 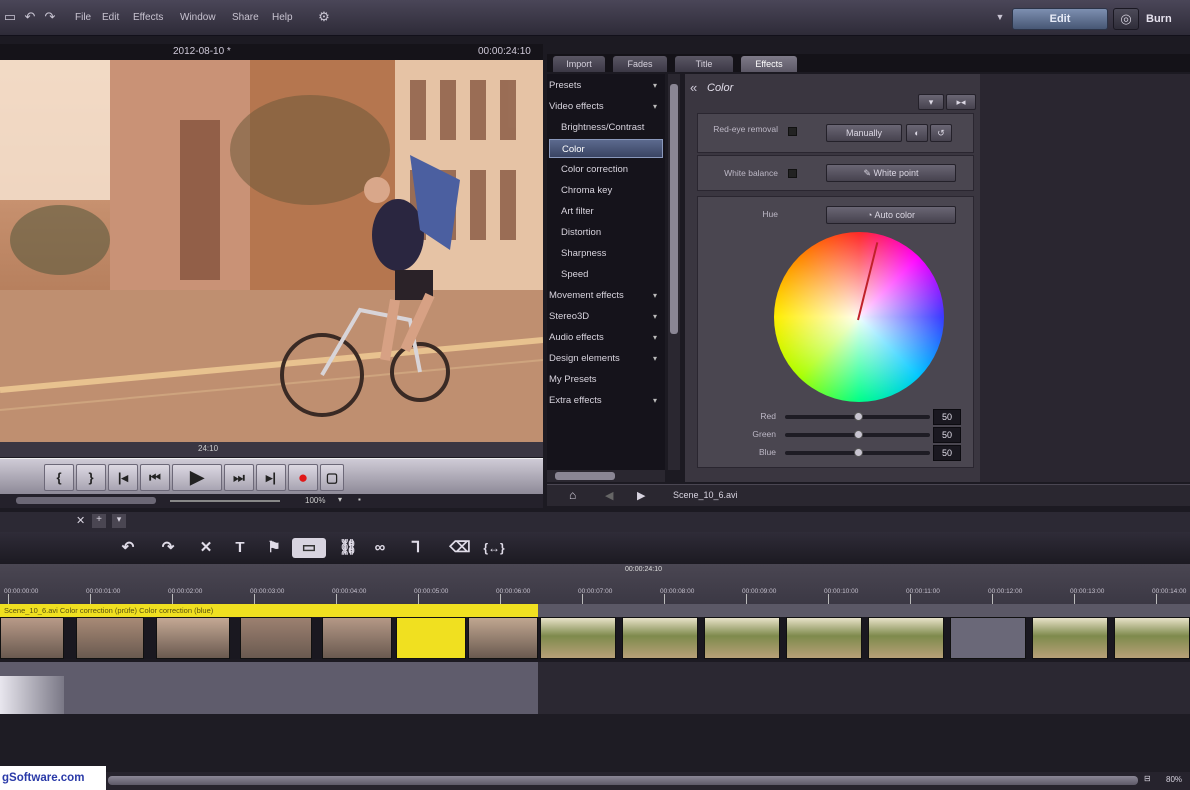 What do you see at coordinates (606, 127) in the screenshot?
I see `effects-item: Brightness/Contrast` at bounding box center [606, 127].